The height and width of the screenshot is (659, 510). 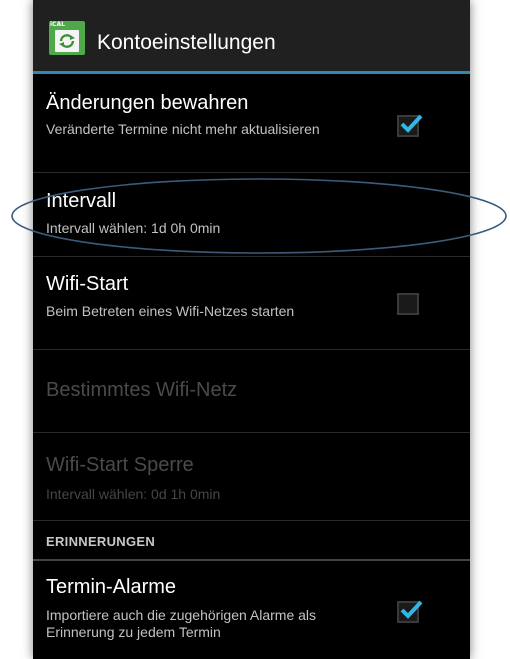 I want to click on section-header: ERINNERUNGEN, so click(x=251, y=541).